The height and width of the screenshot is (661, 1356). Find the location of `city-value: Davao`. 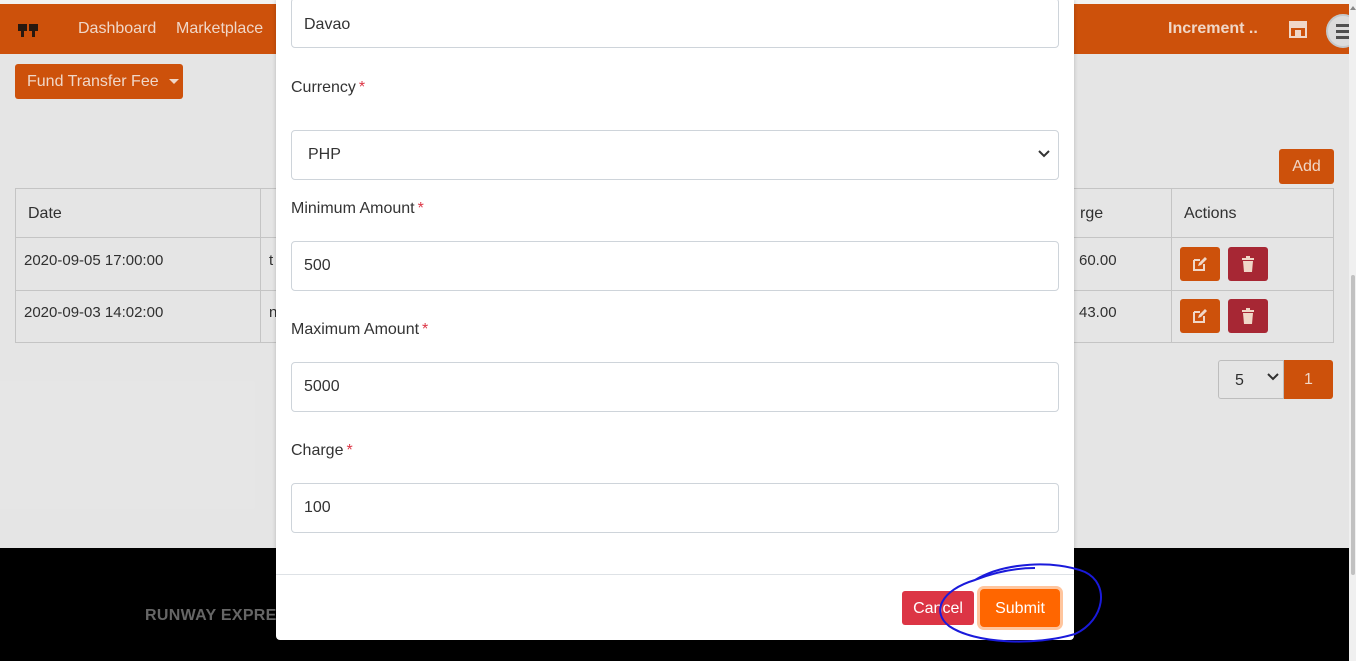

city-value: Davao is located at coordinates (327, 24).